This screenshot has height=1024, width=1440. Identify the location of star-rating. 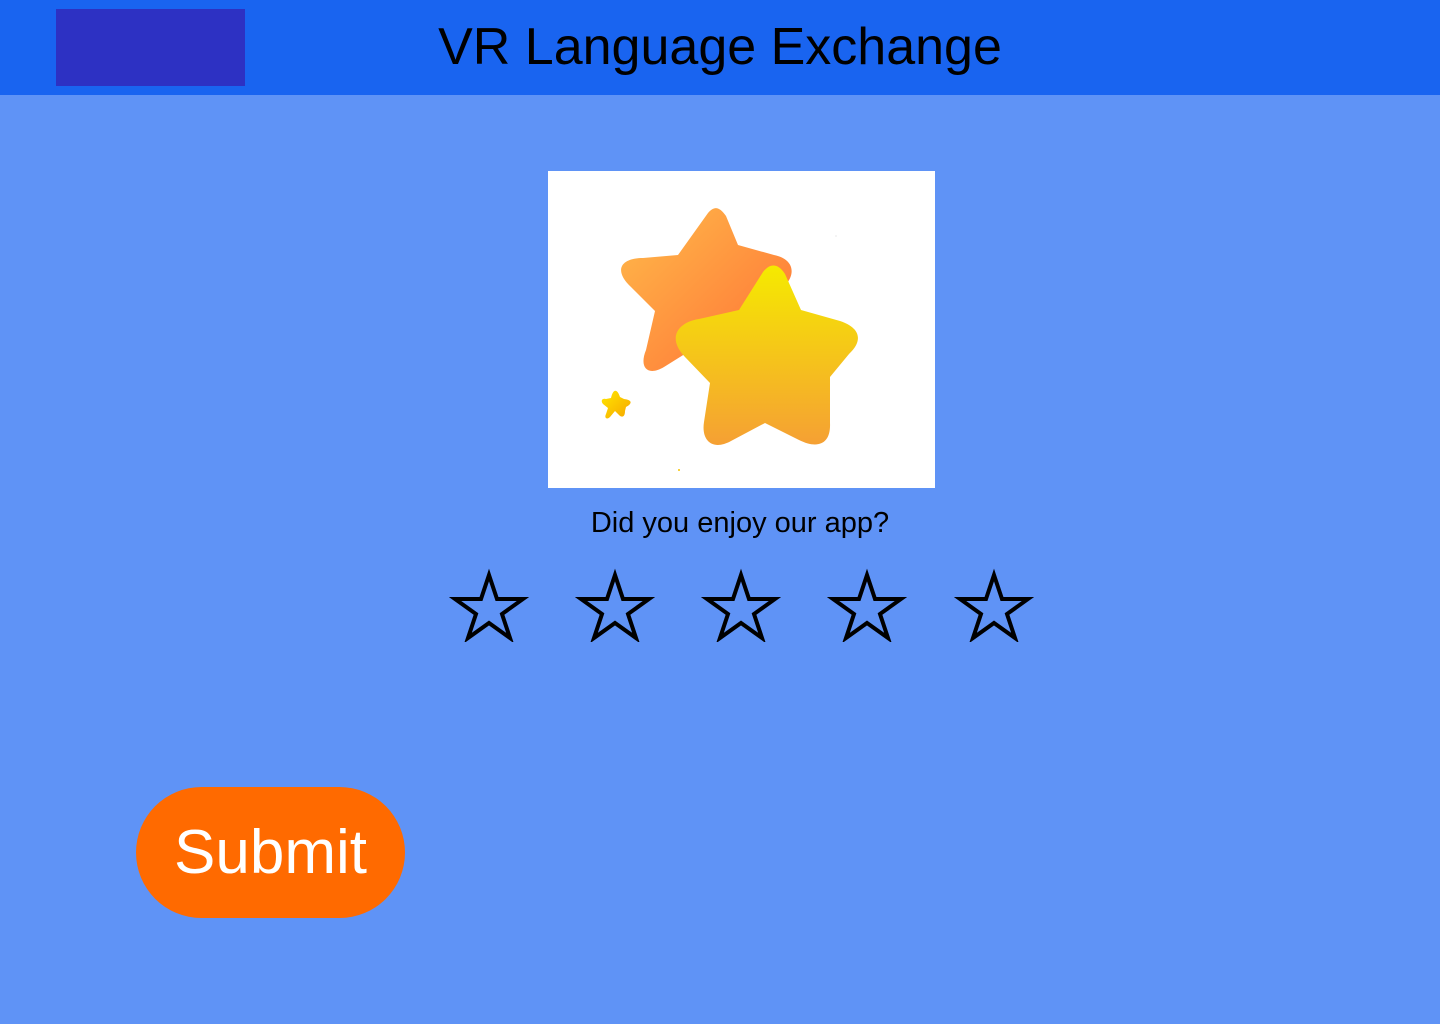
(720, 604).